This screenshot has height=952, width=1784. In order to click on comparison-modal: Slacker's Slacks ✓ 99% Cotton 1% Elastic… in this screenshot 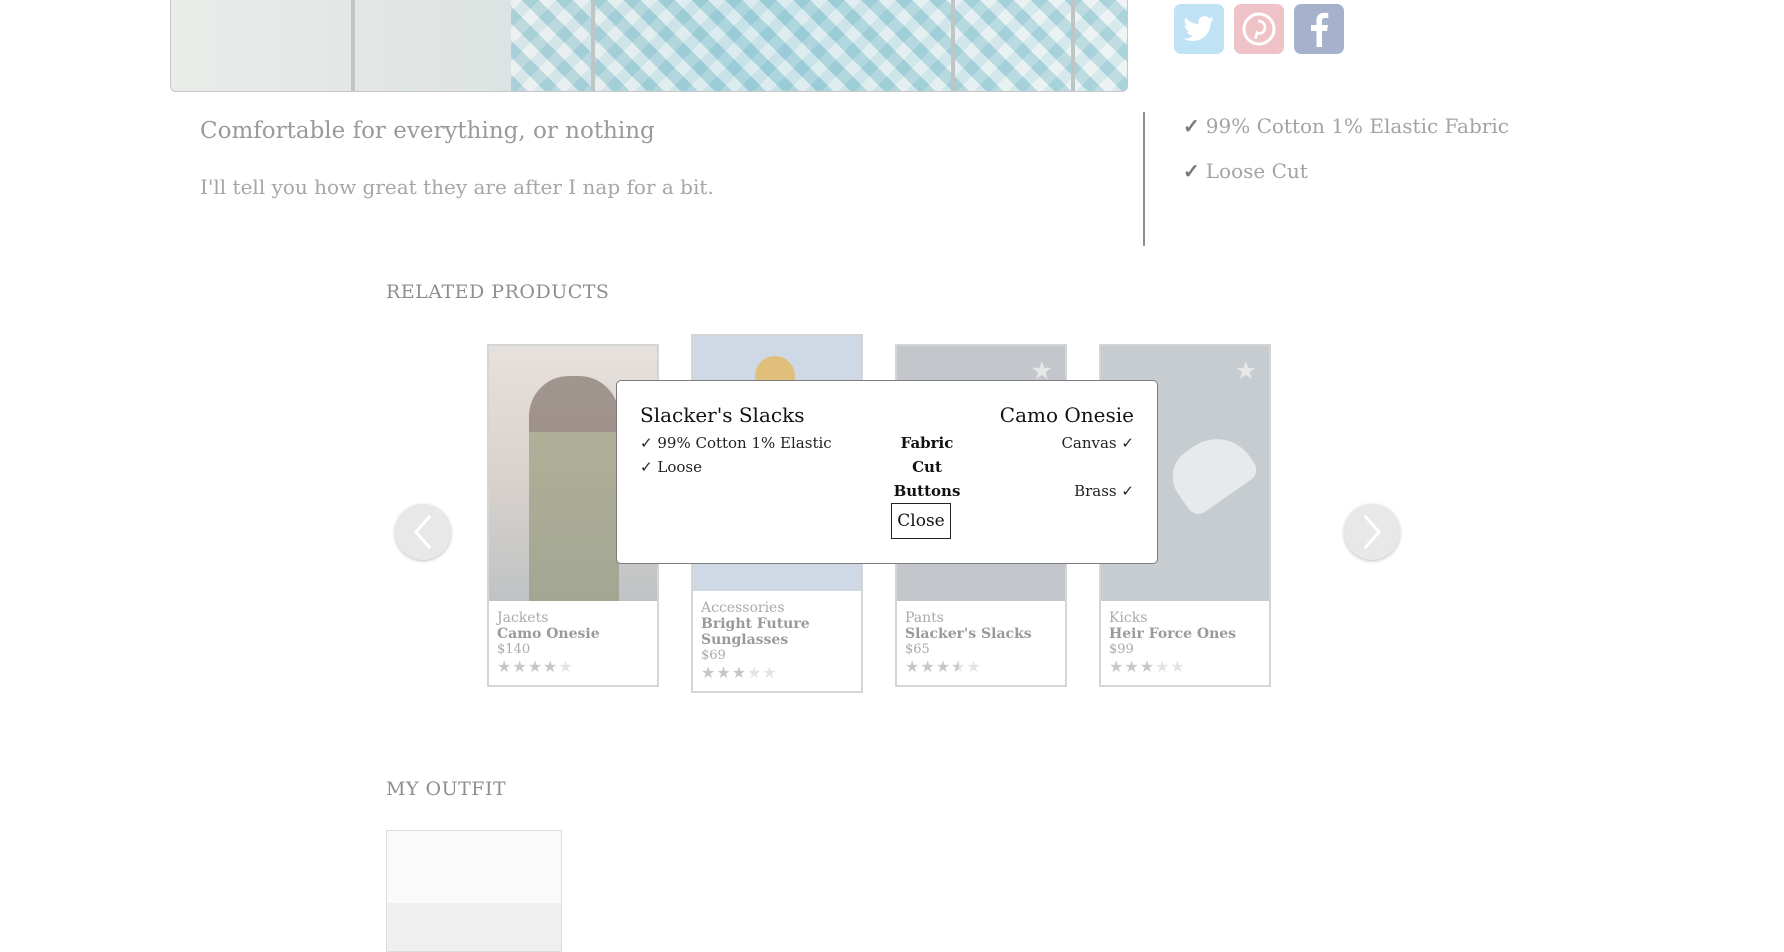, I will do `click(887, 472)`.